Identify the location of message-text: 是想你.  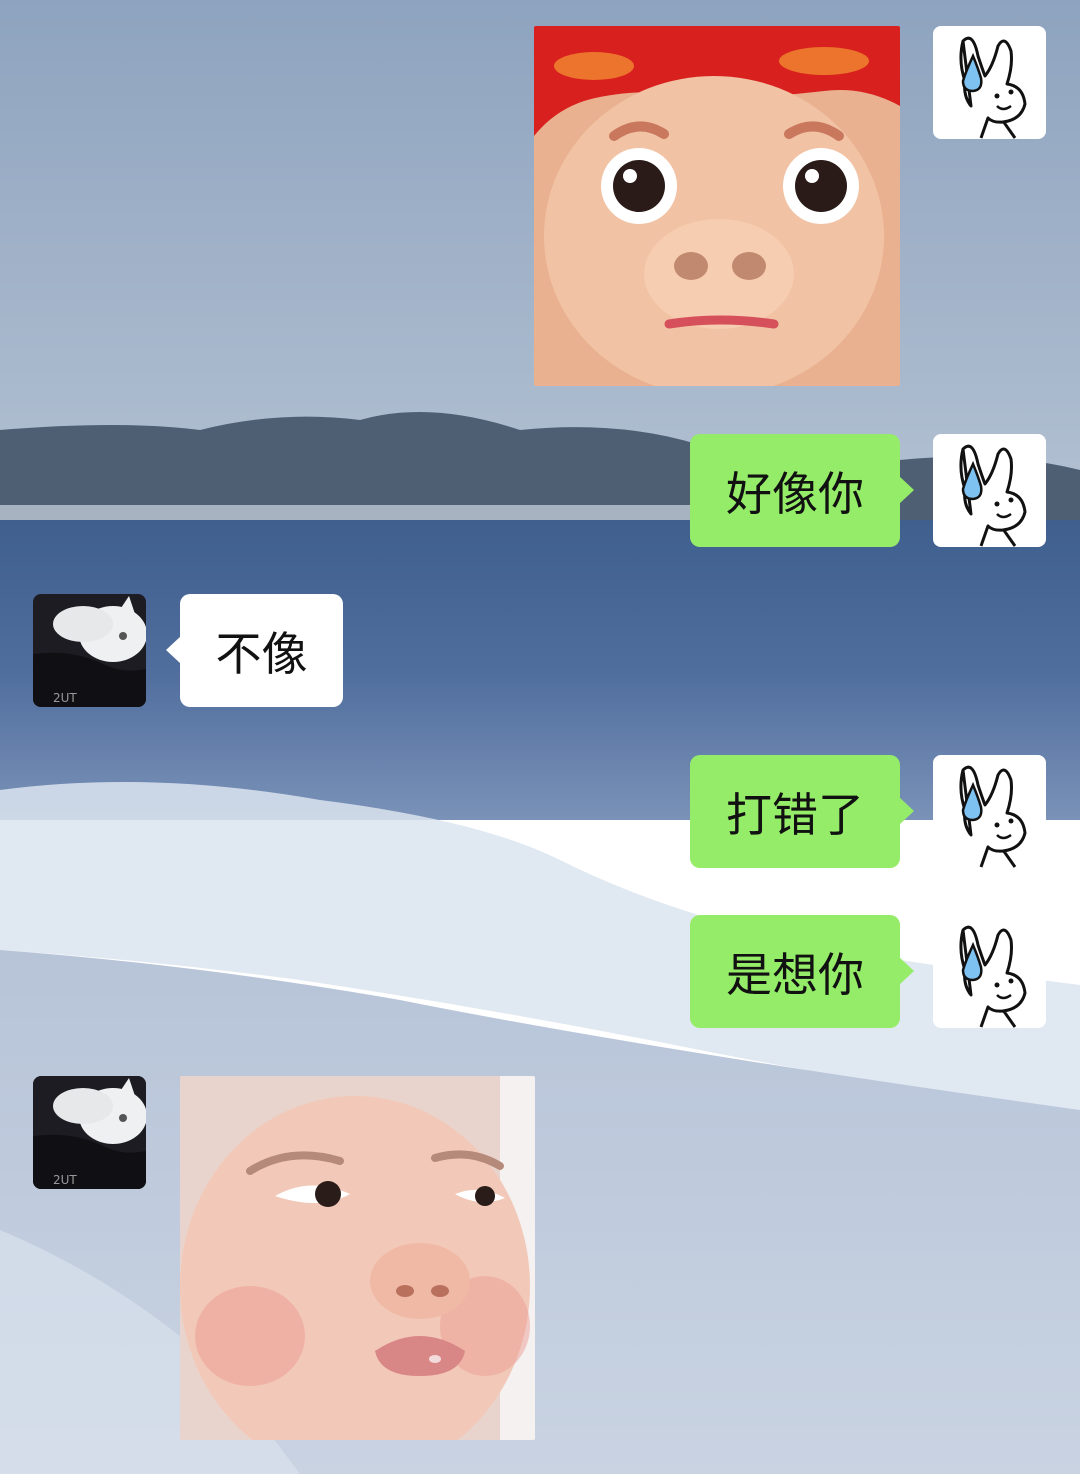
(795, 974).